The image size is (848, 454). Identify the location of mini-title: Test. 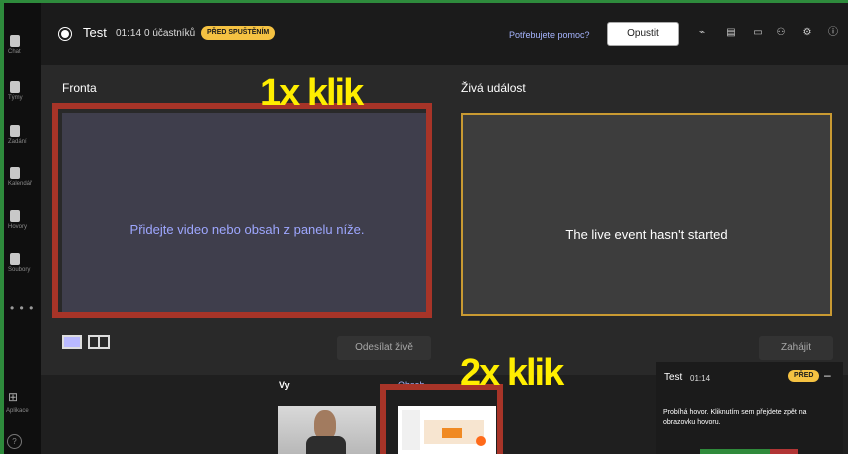
(673, 377).